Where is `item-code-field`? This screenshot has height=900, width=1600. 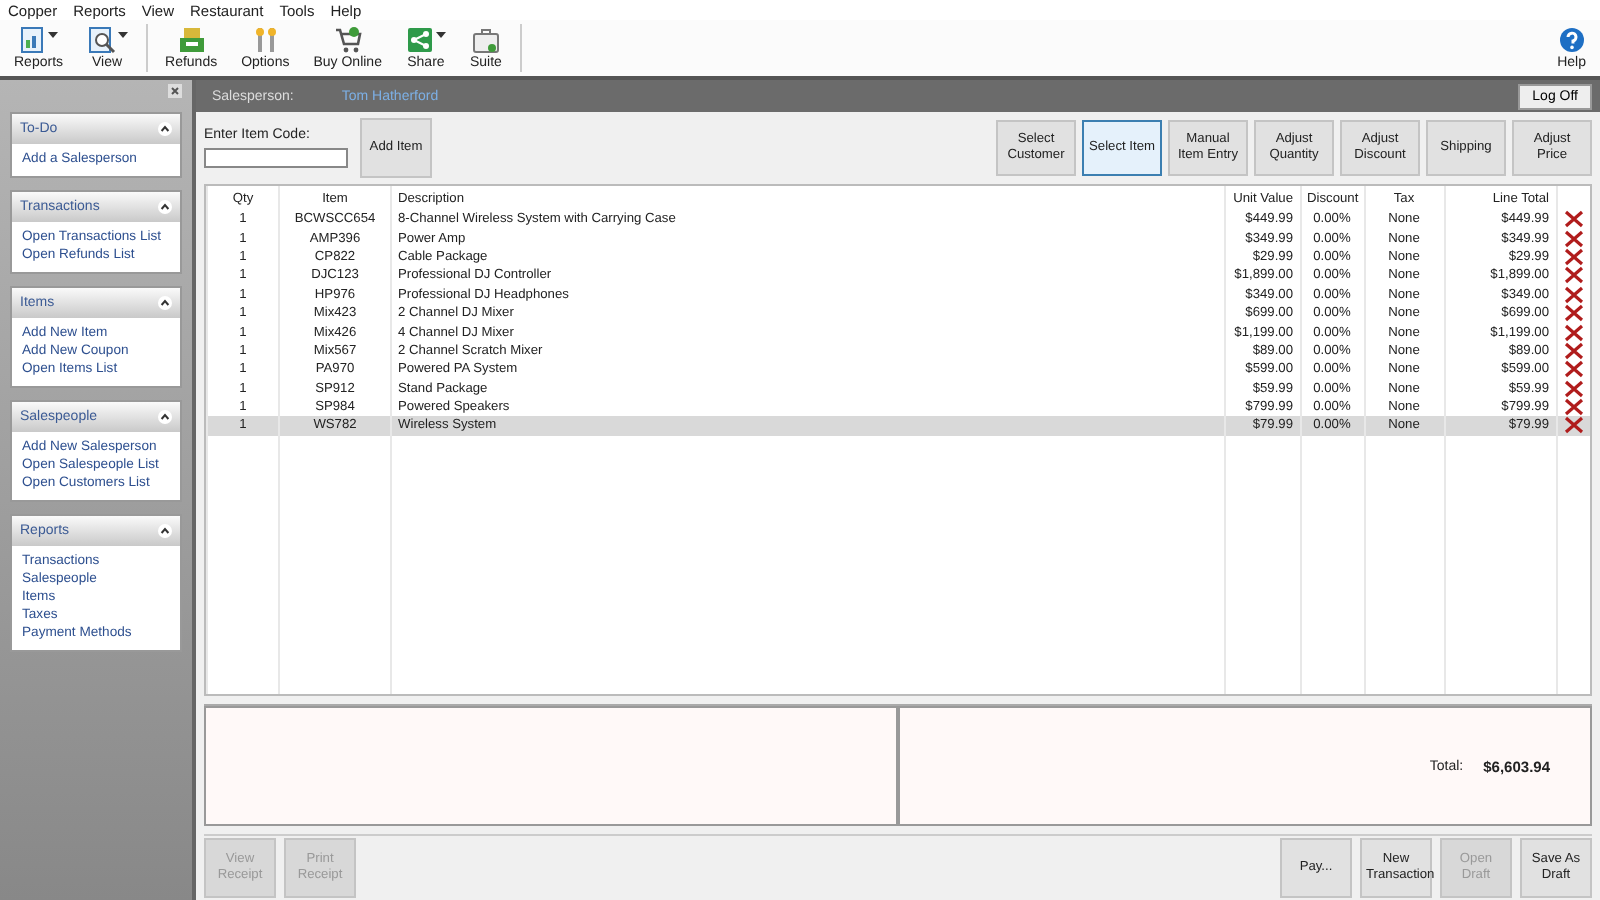 item-code-field is located at coordinates (276, 158).